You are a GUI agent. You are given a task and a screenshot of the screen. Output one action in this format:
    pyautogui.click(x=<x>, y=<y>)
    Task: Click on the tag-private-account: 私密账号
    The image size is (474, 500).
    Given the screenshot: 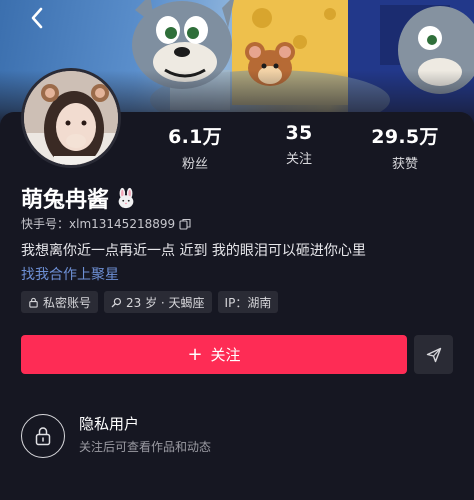 What is the action you would take?
    pyautogui.click(x=60, y=302)
    